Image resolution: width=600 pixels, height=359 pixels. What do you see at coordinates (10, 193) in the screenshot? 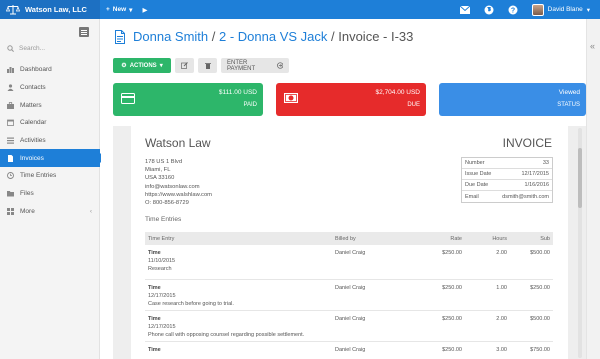
I see `folder-icon` at bounding box center [10, 193].